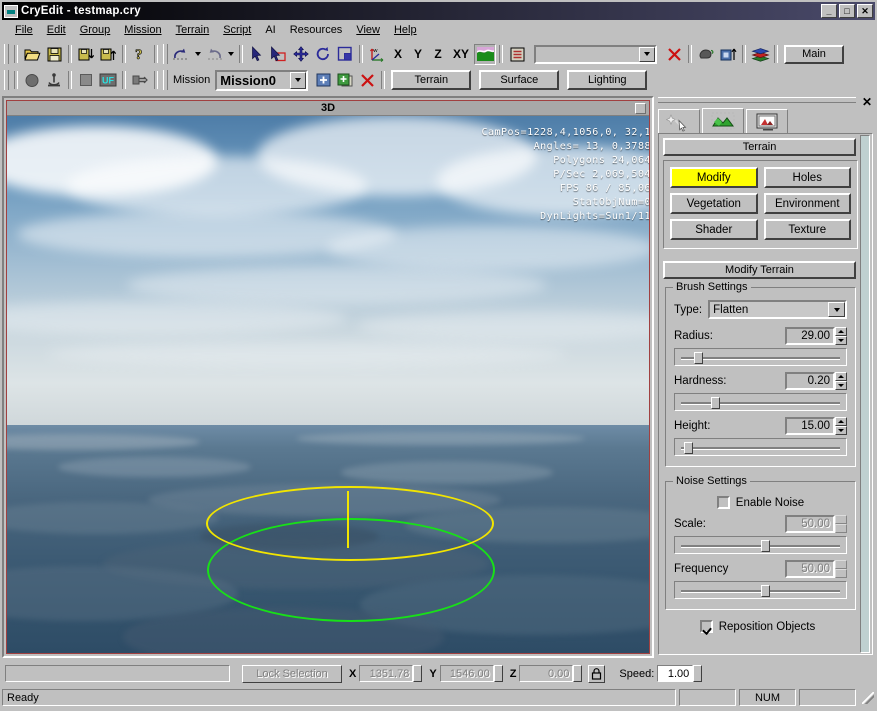 The height and width of the screenshot is (711, 877). What do you see at coordinates (865, 394) in the screenshot?
I see `rollup-scrollbar` at bounding box center [865, 394].